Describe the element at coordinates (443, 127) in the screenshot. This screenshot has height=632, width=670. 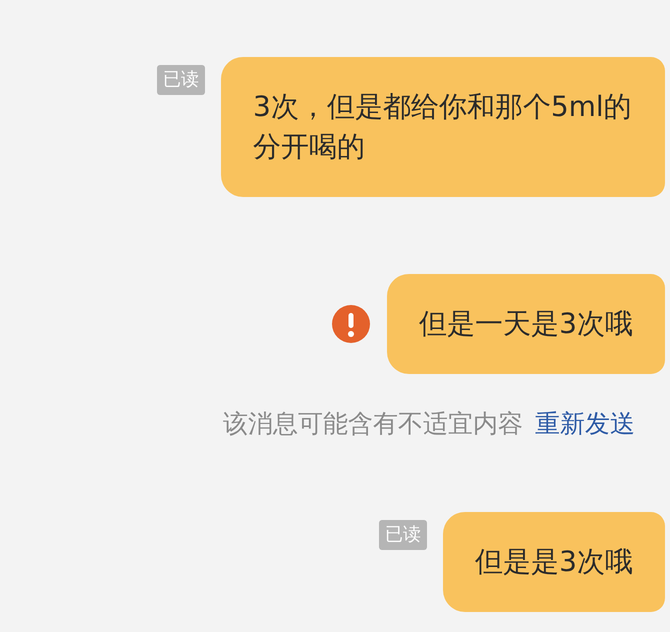
I see `message-bubble: 3次，但是都给你和那个5ml的分开喝的` at that location.